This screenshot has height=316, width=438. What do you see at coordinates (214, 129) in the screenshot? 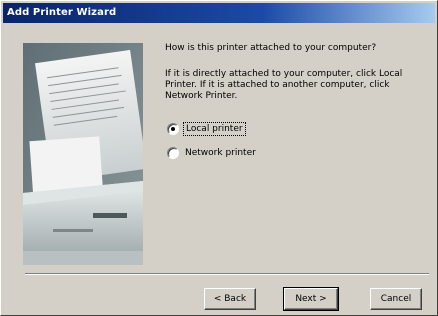
I see `local-printer-label: Local printer` at bounding box center [214, 129].